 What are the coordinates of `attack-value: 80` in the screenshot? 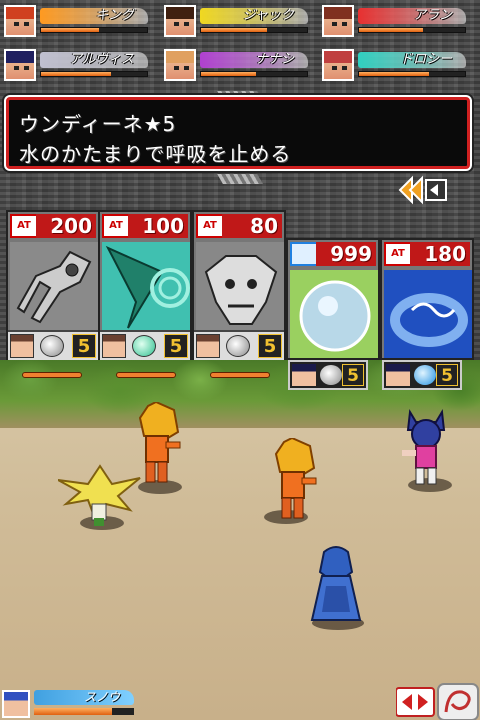 It's located at (252, 226).